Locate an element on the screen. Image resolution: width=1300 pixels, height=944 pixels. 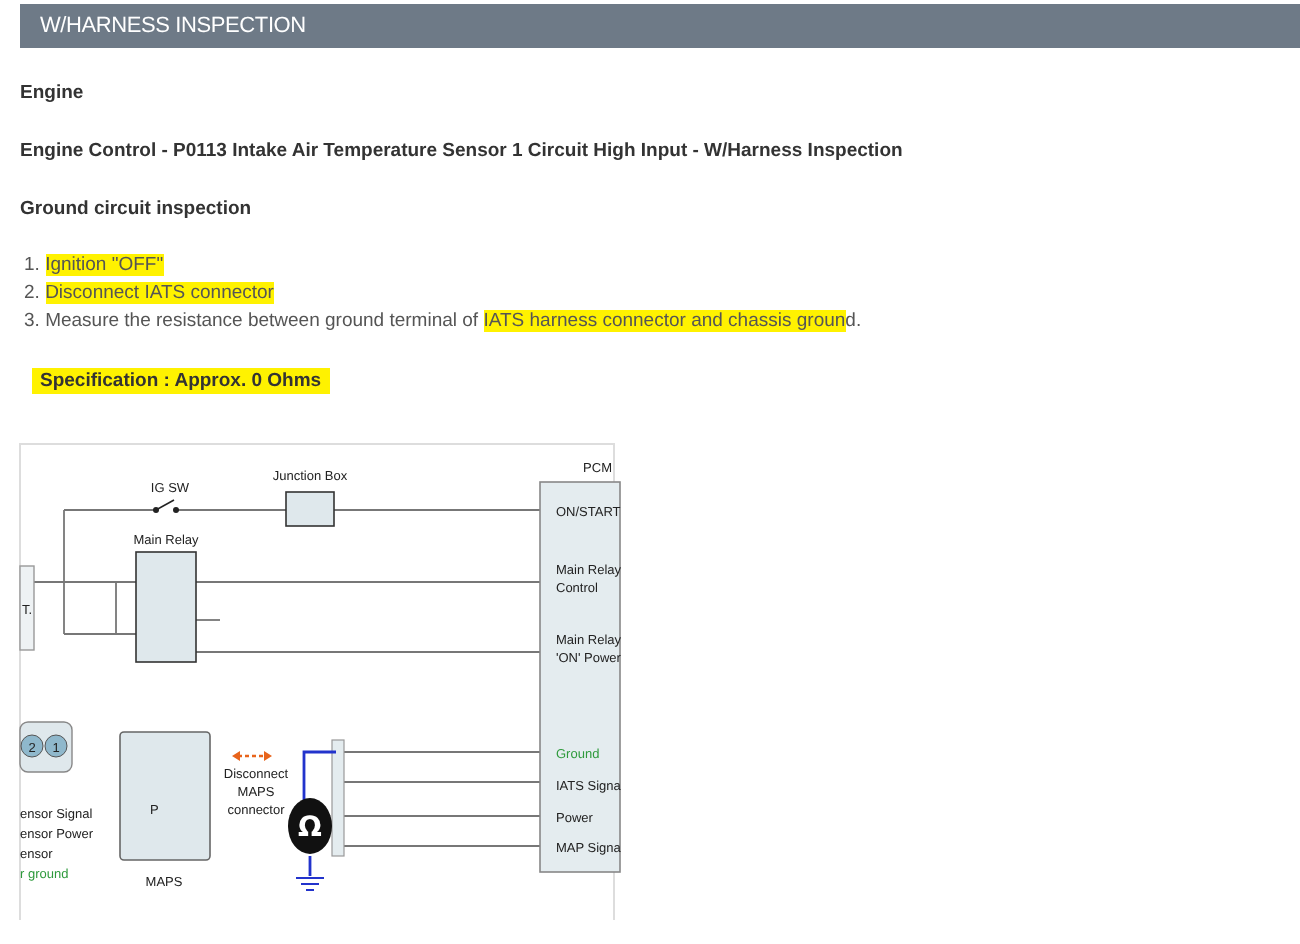
heading: Engine is located at coordinates (53, 94).